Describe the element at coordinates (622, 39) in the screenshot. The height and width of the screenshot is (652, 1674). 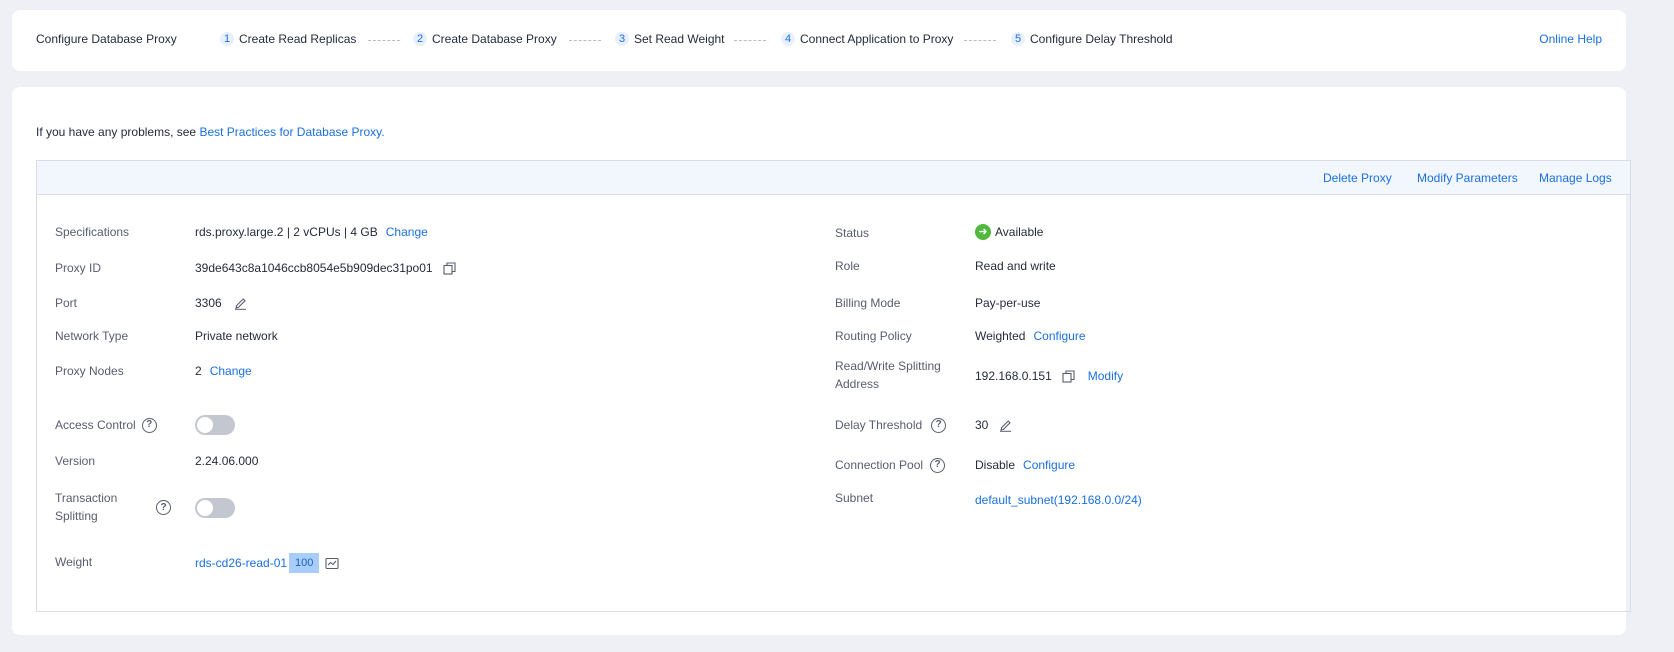
I see `step-number: 3` at that location.